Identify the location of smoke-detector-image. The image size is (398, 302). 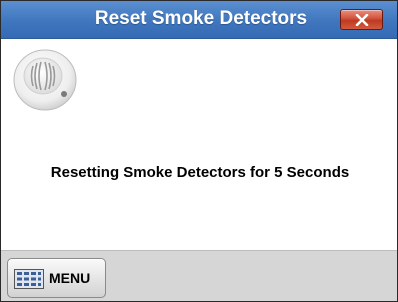
(45, 82).